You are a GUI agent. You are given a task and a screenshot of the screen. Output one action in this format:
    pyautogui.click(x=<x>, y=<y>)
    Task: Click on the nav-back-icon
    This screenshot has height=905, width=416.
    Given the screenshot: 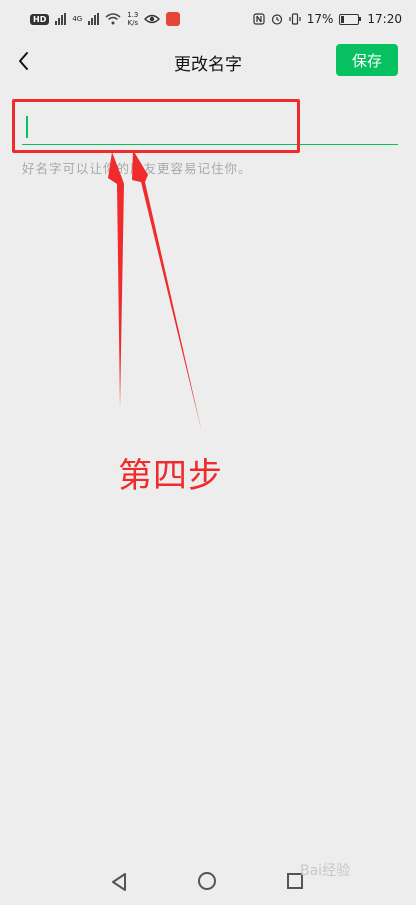 What is the action you would take?
    pyautogui.click(x=119, y=882)
    